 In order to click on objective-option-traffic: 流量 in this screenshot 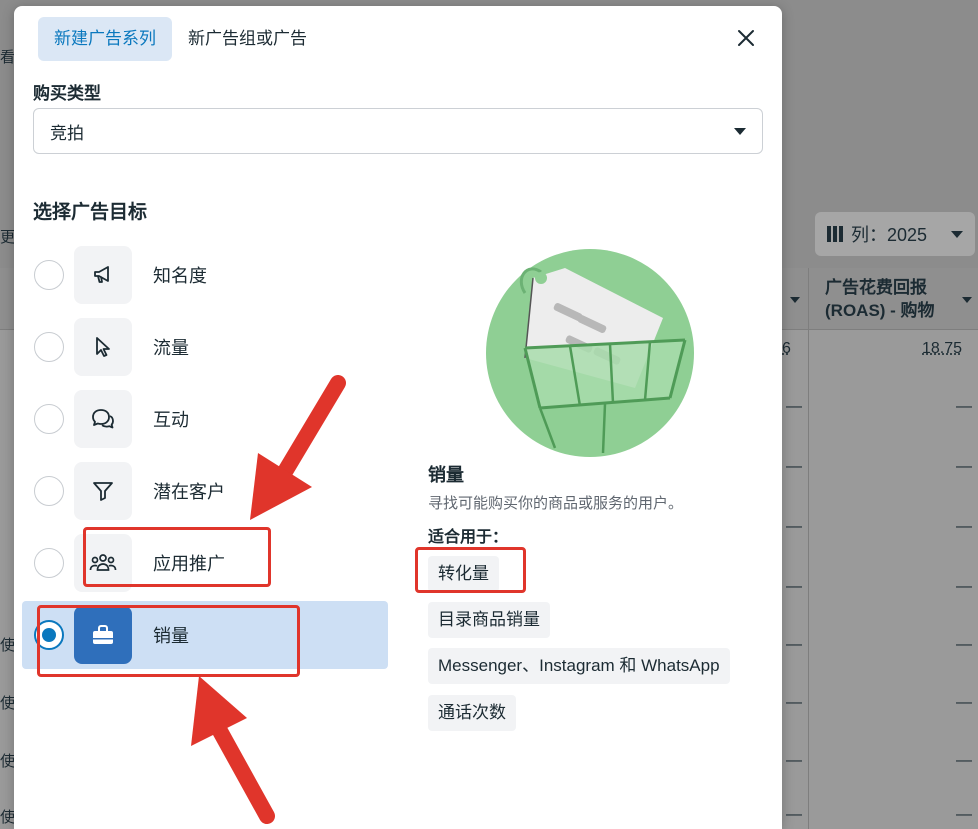, I will do `click(205, 347)`.